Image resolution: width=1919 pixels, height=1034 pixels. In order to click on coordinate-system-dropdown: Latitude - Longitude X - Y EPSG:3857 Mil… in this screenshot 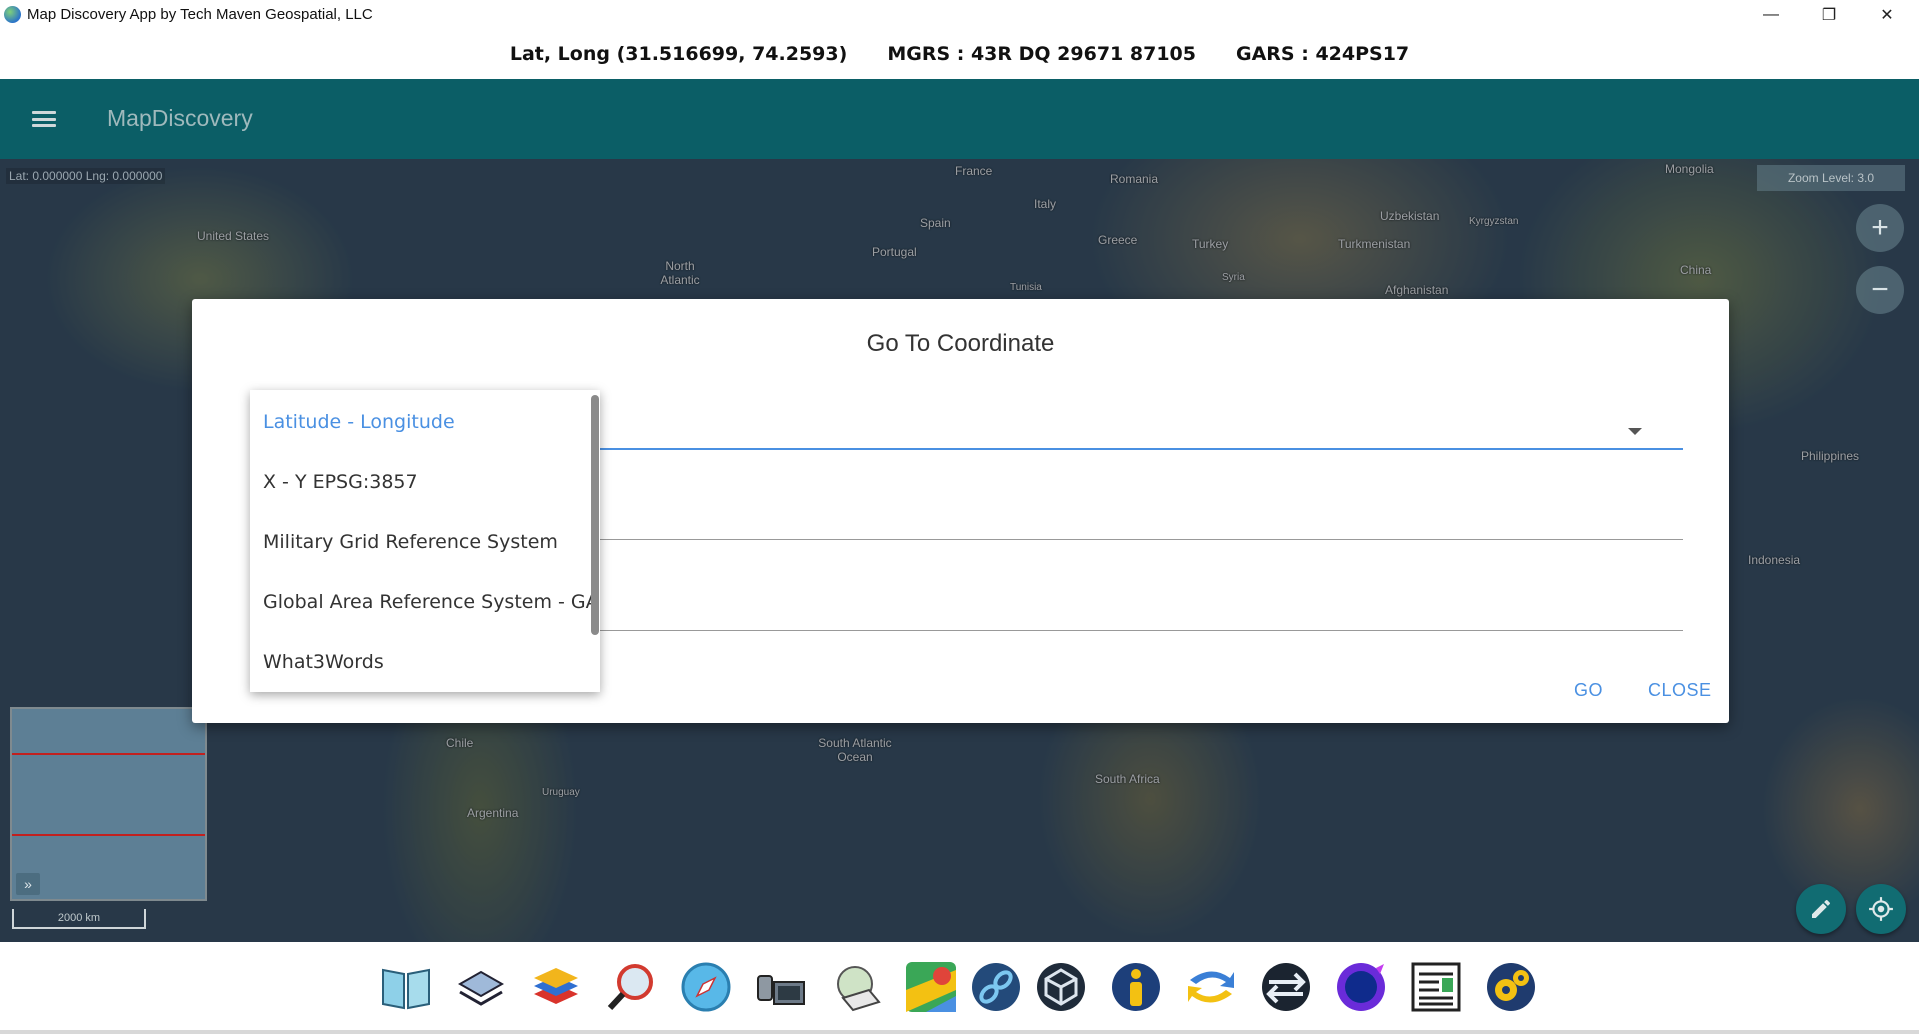, I will do `click(425, 541)`.